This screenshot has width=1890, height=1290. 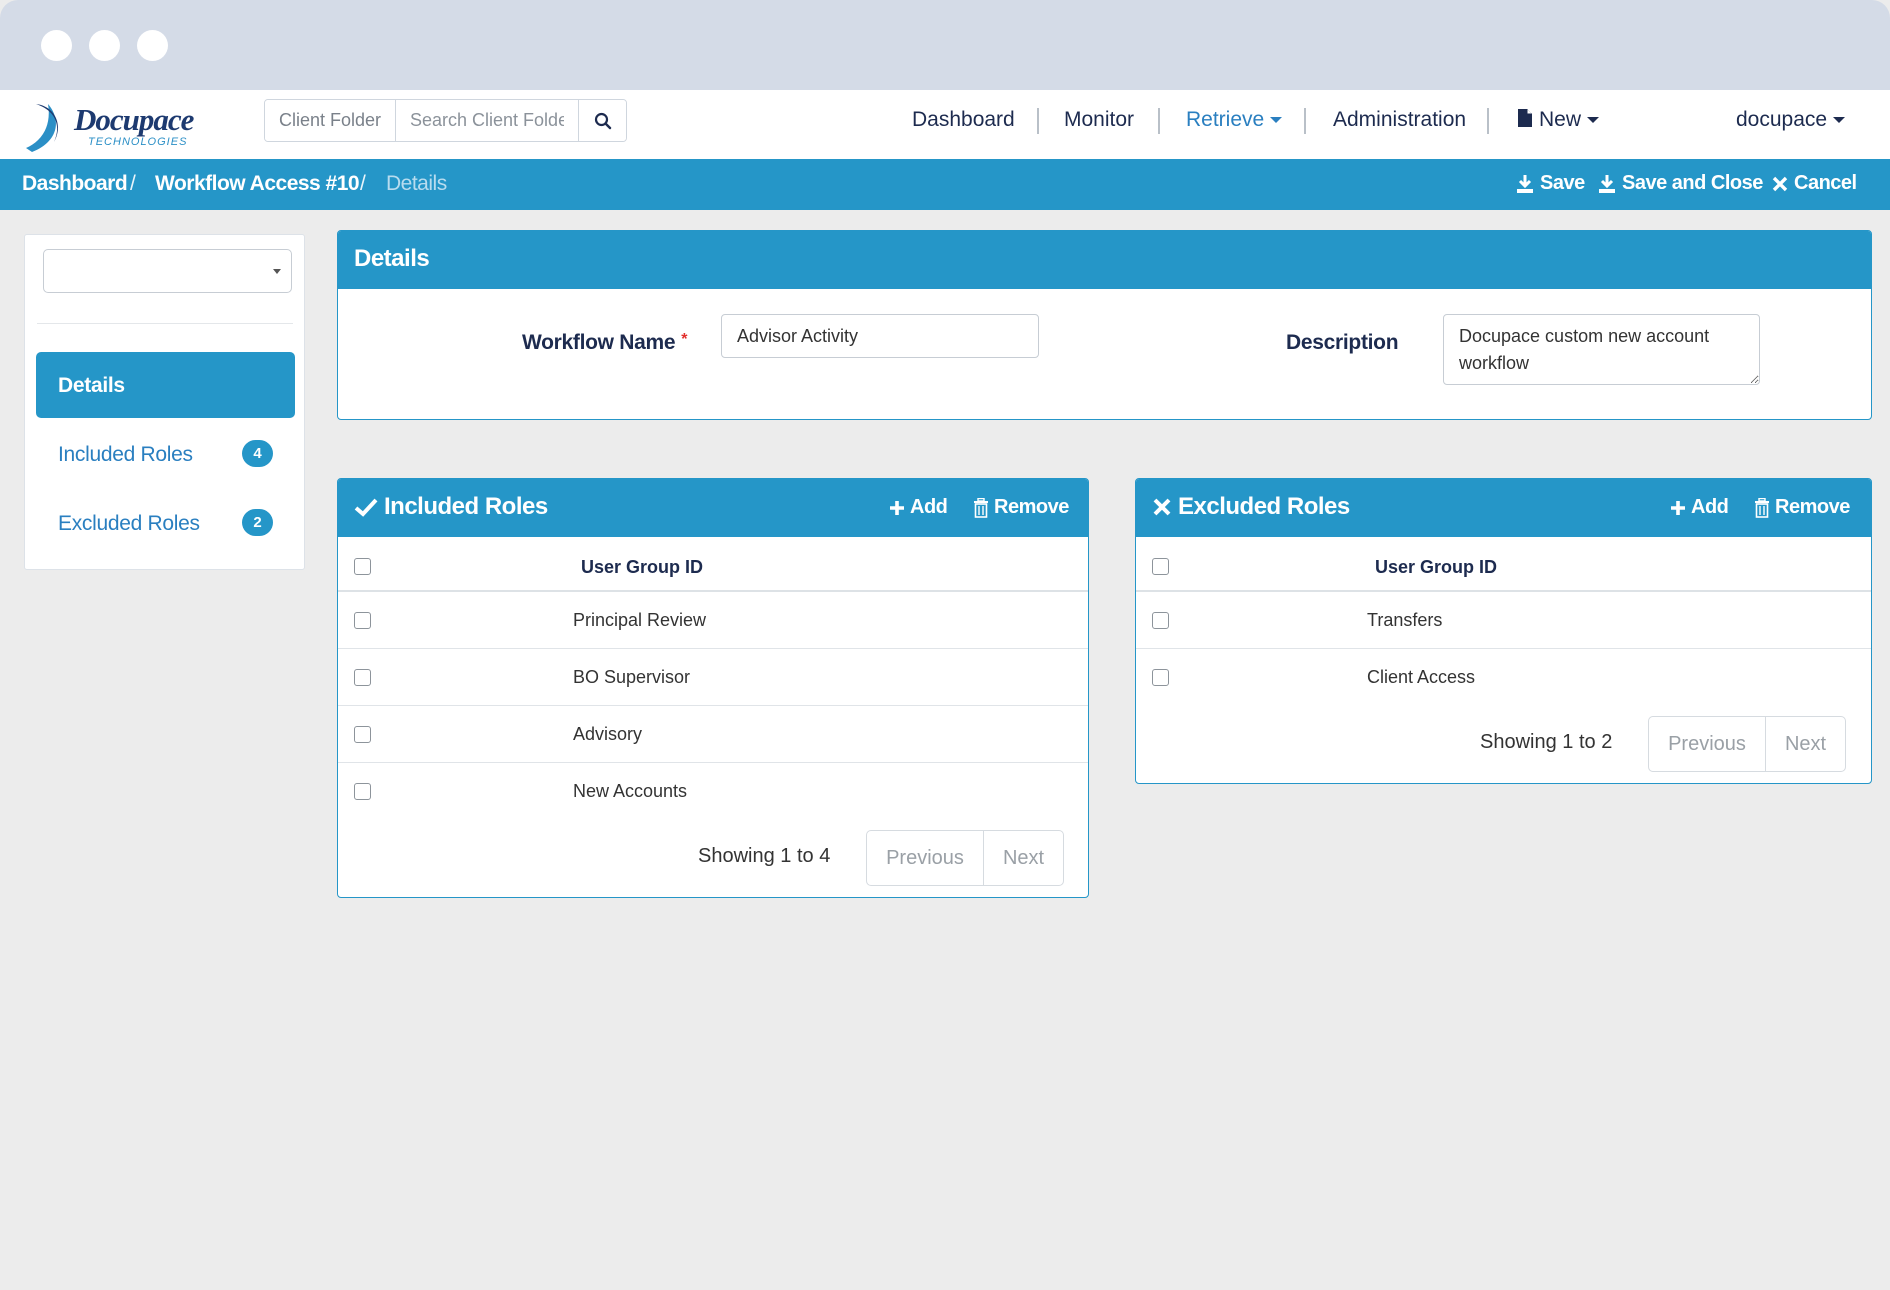 I want to click on client-folder-search: Client Folder, so click(x=445, y=120).